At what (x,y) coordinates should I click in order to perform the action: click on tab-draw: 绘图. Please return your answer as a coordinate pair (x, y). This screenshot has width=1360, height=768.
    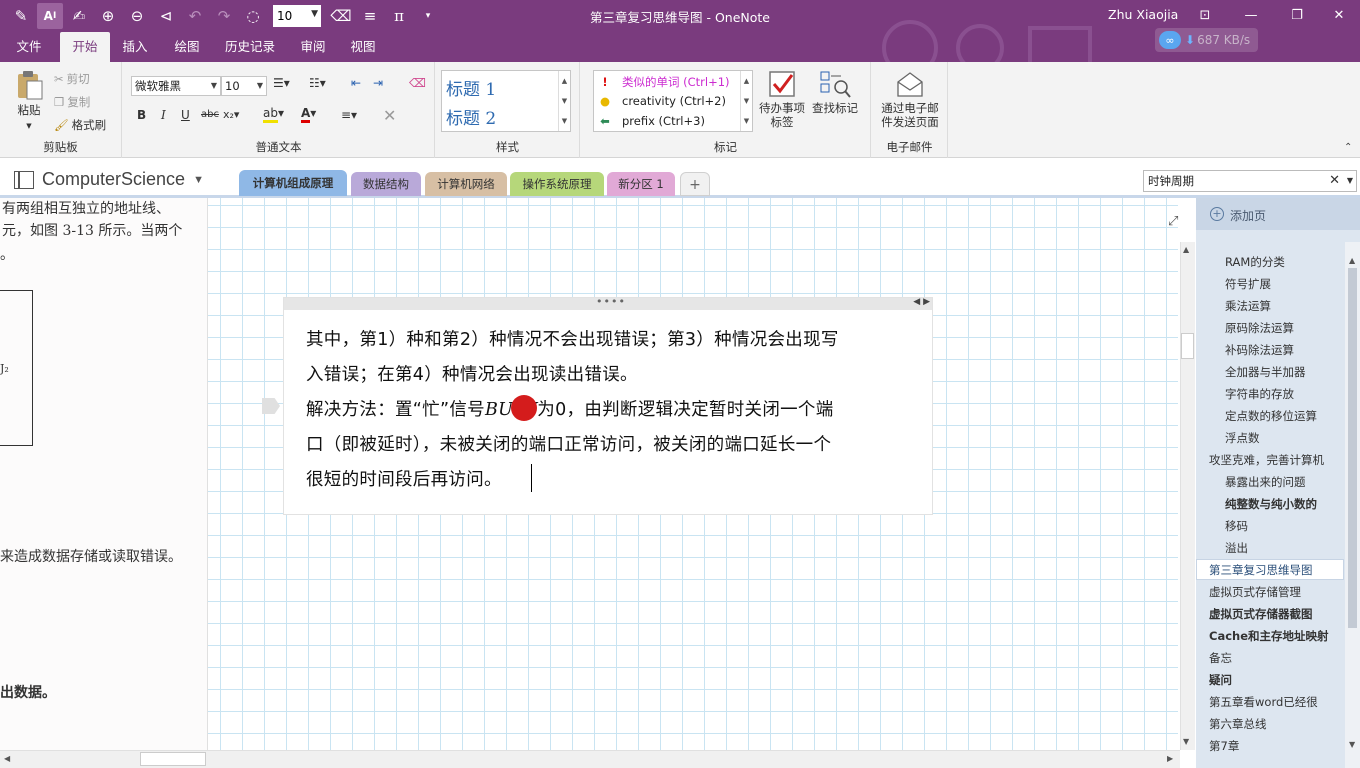
    Looking at the image, I should click on (187, 47).